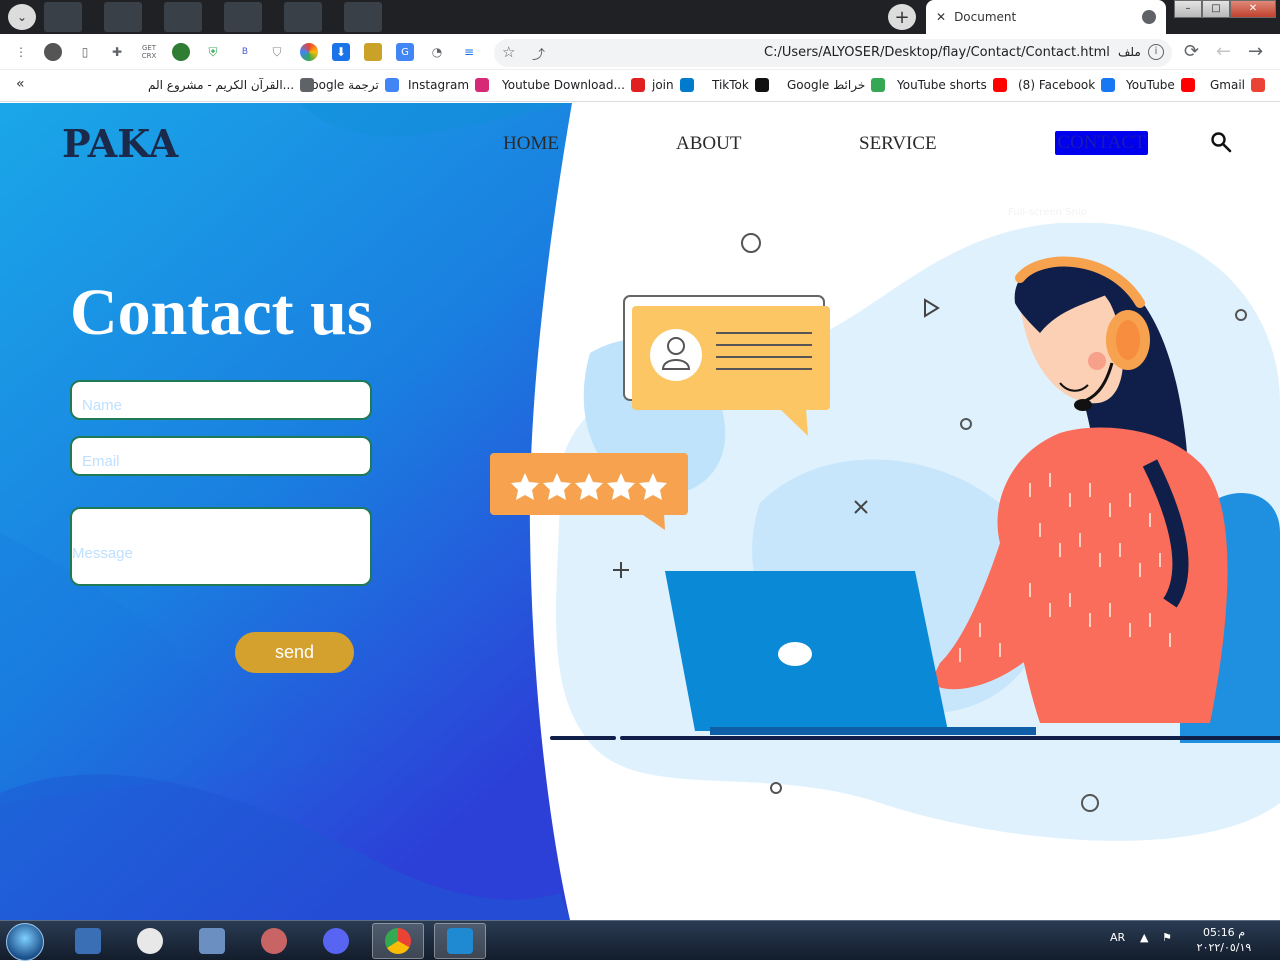 The image size is (1280, 961). I want to click on clock-time: 05:16 م, so click(1223, 932).